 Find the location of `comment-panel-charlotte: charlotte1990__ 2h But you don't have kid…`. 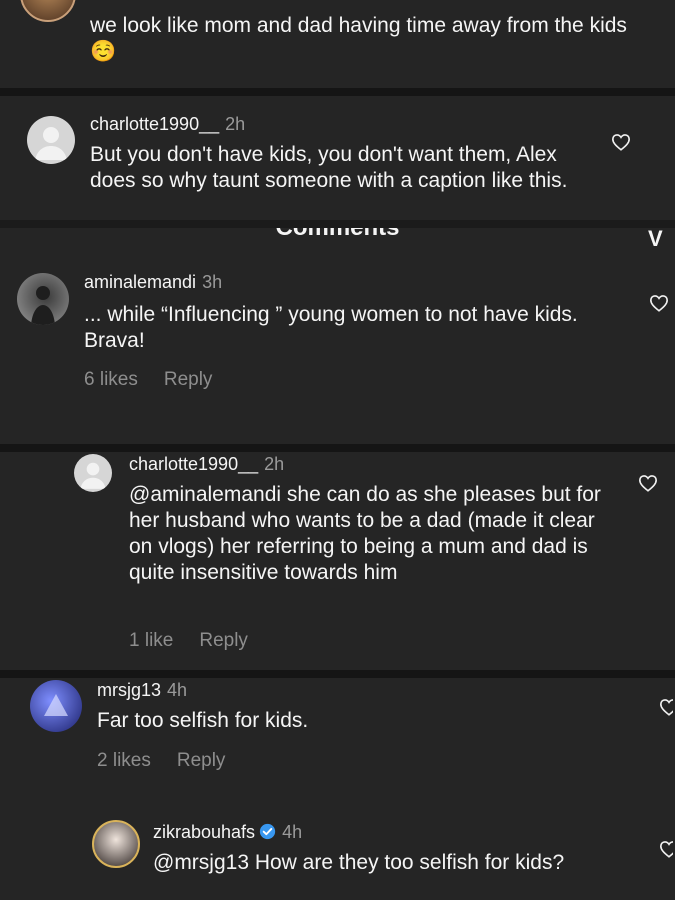

comment-panel-charlotte: charlotte1990__ 2h But you don't have kid… is located at coordinates (337, 158).